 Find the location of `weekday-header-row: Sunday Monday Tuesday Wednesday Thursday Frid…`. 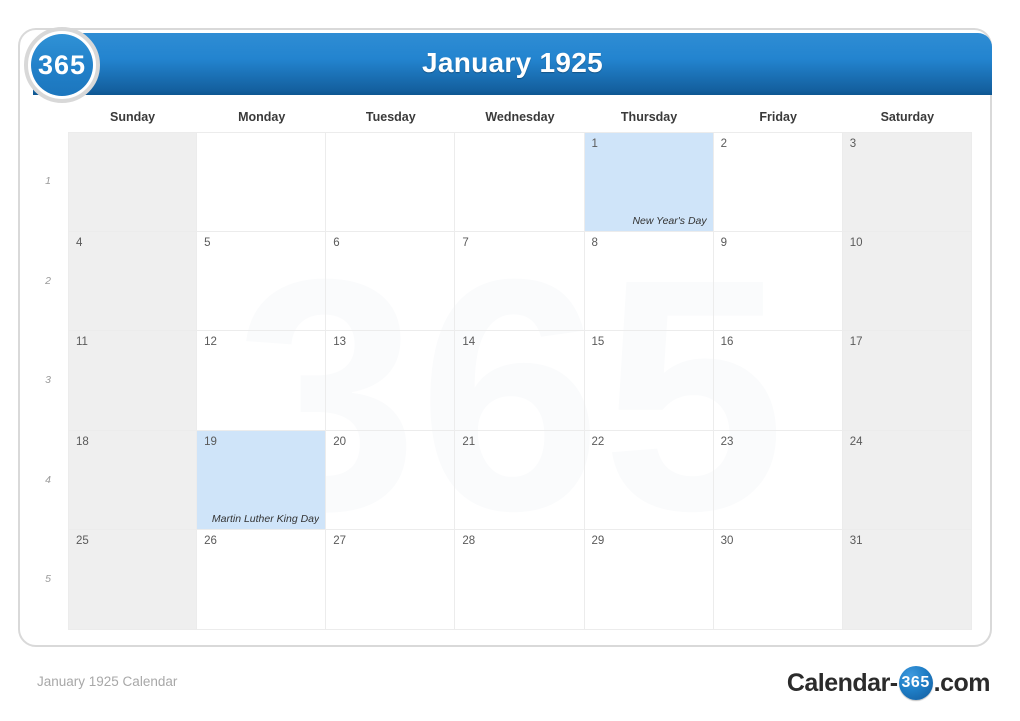

weekday-header-row: Sunday Monday Tuesday Wednesday Thursday Frid… is located at coordinates (520, 117).